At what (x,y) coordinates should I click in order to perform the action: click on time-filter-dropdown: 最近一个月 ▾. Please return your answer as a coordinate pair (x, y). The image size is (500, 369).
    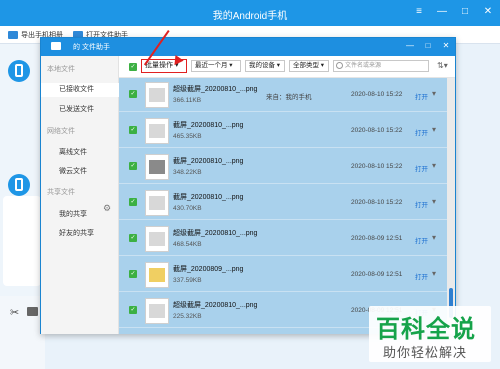
    Looking at the image, I should click on (216, 66).